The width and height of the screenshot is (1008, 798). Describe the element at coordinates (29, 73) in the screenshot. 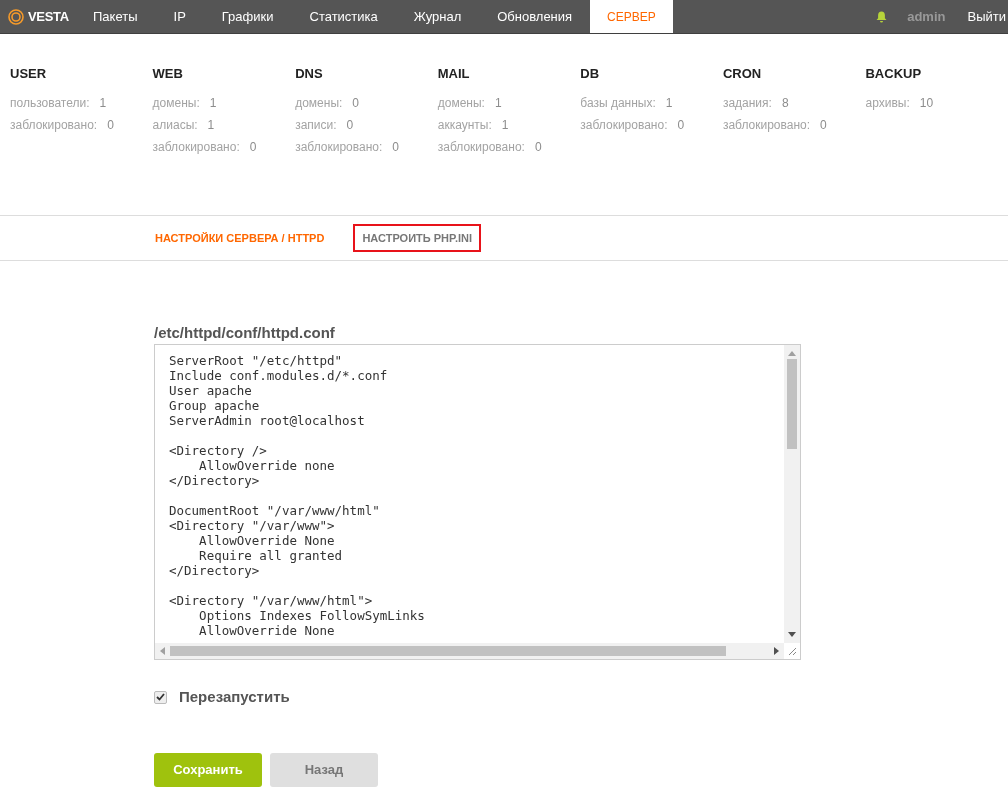

I see `stat-title: USER` at that location.